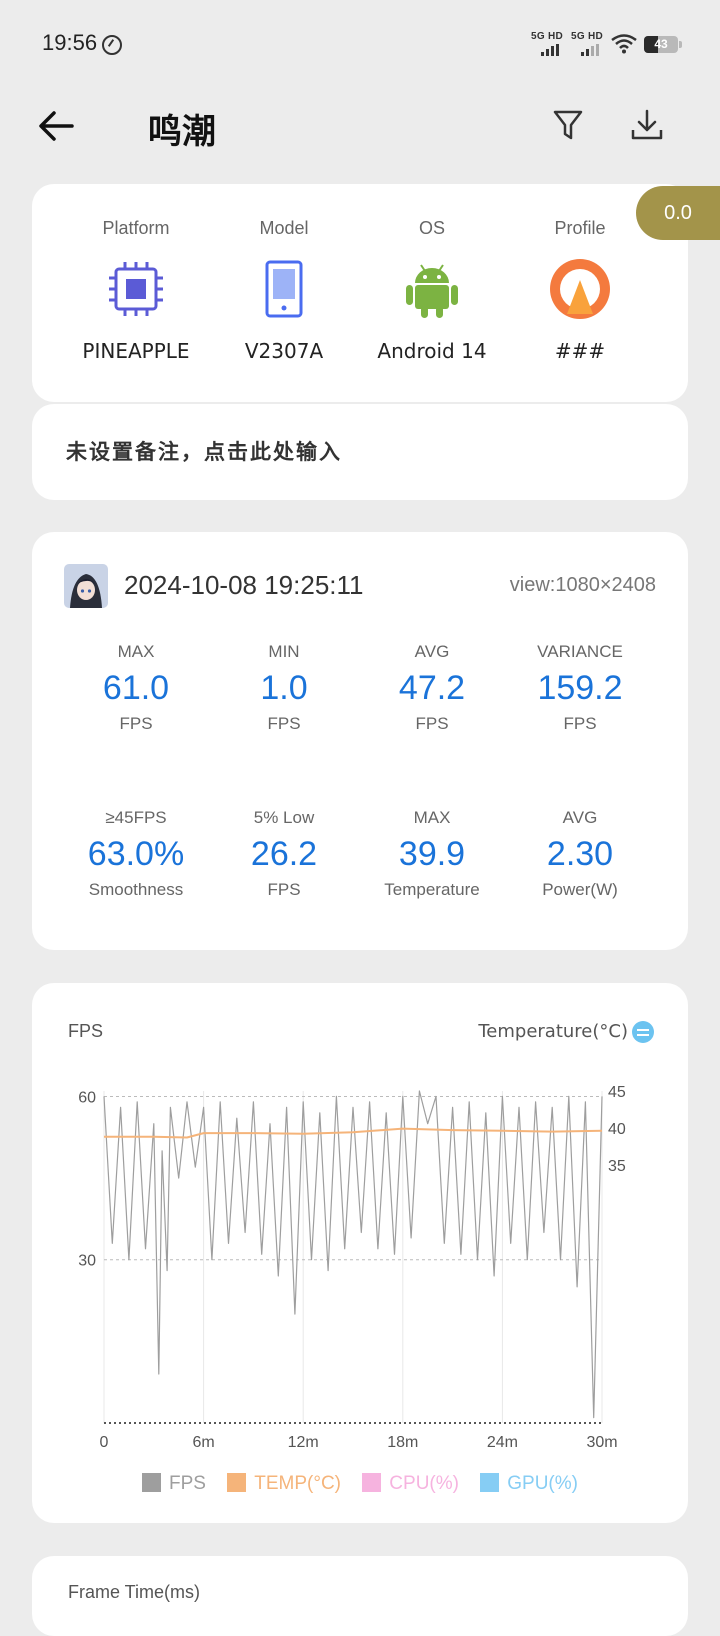 The width and height of the screenshot is (720, 1636). What do you see at coordinates (136, 228) in the screenshot?
I see `platform-label: Platform` at bounding box center [136, 228].